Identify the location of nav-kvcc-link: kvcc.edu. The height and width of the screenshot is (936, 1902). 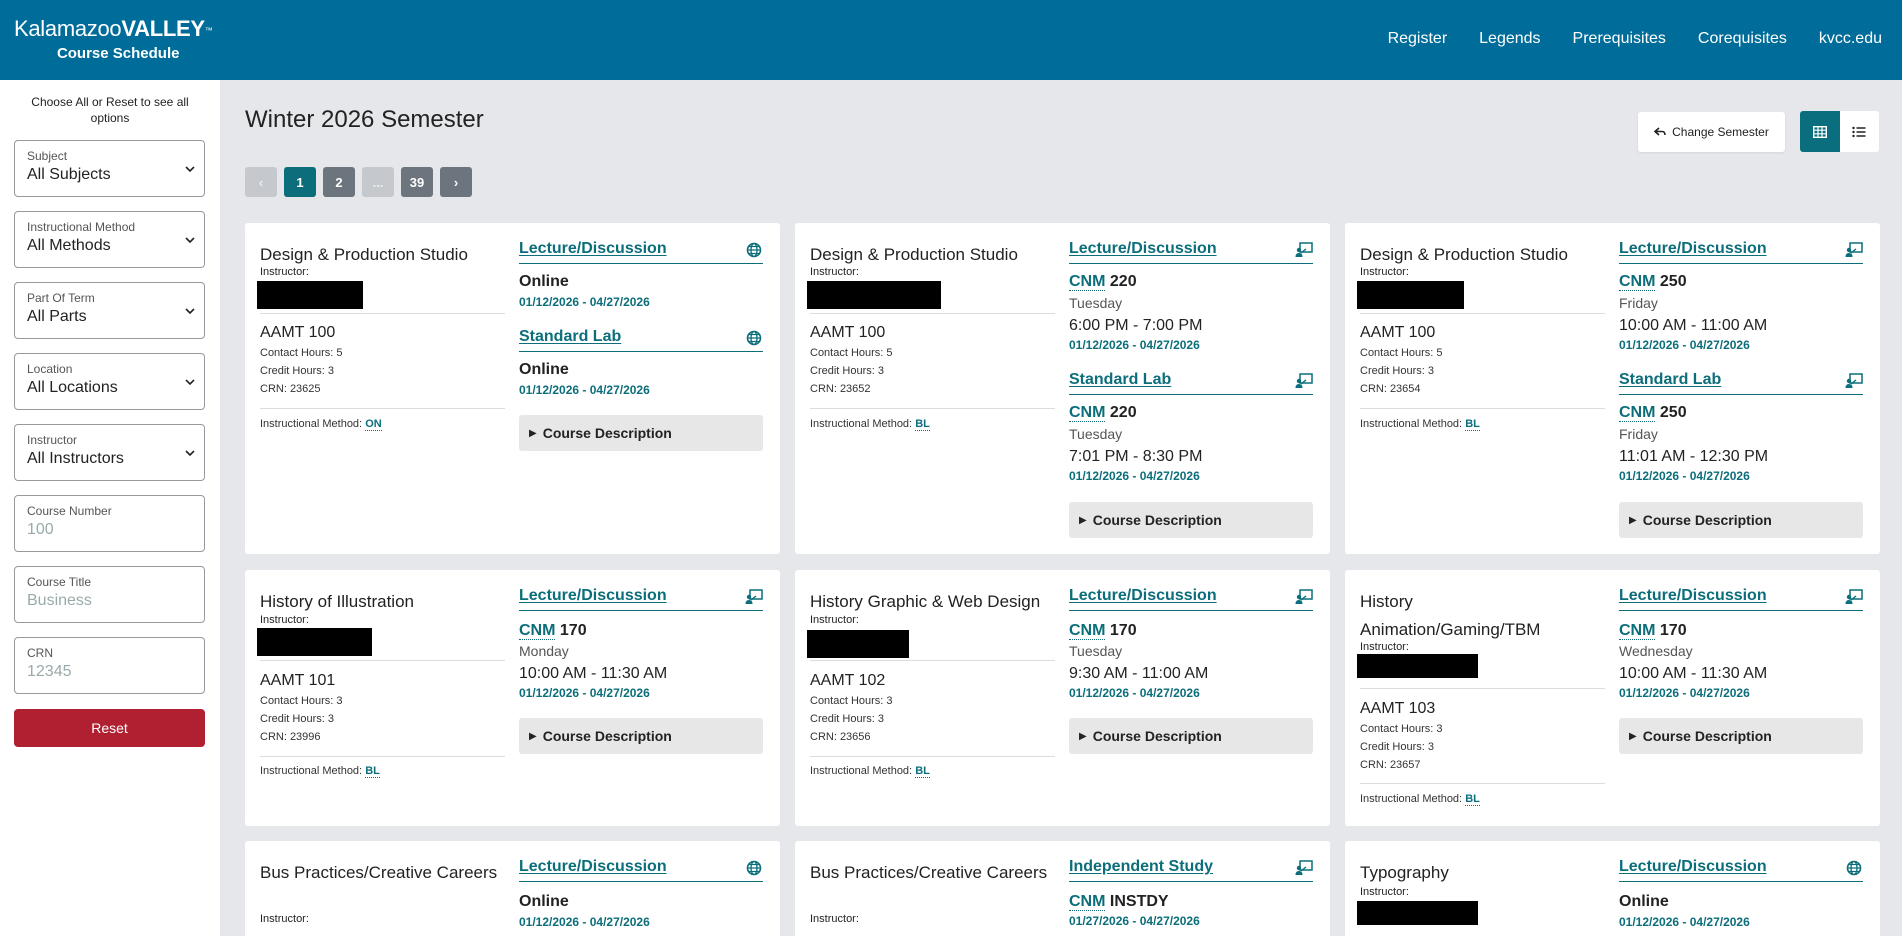
(1850, 39).